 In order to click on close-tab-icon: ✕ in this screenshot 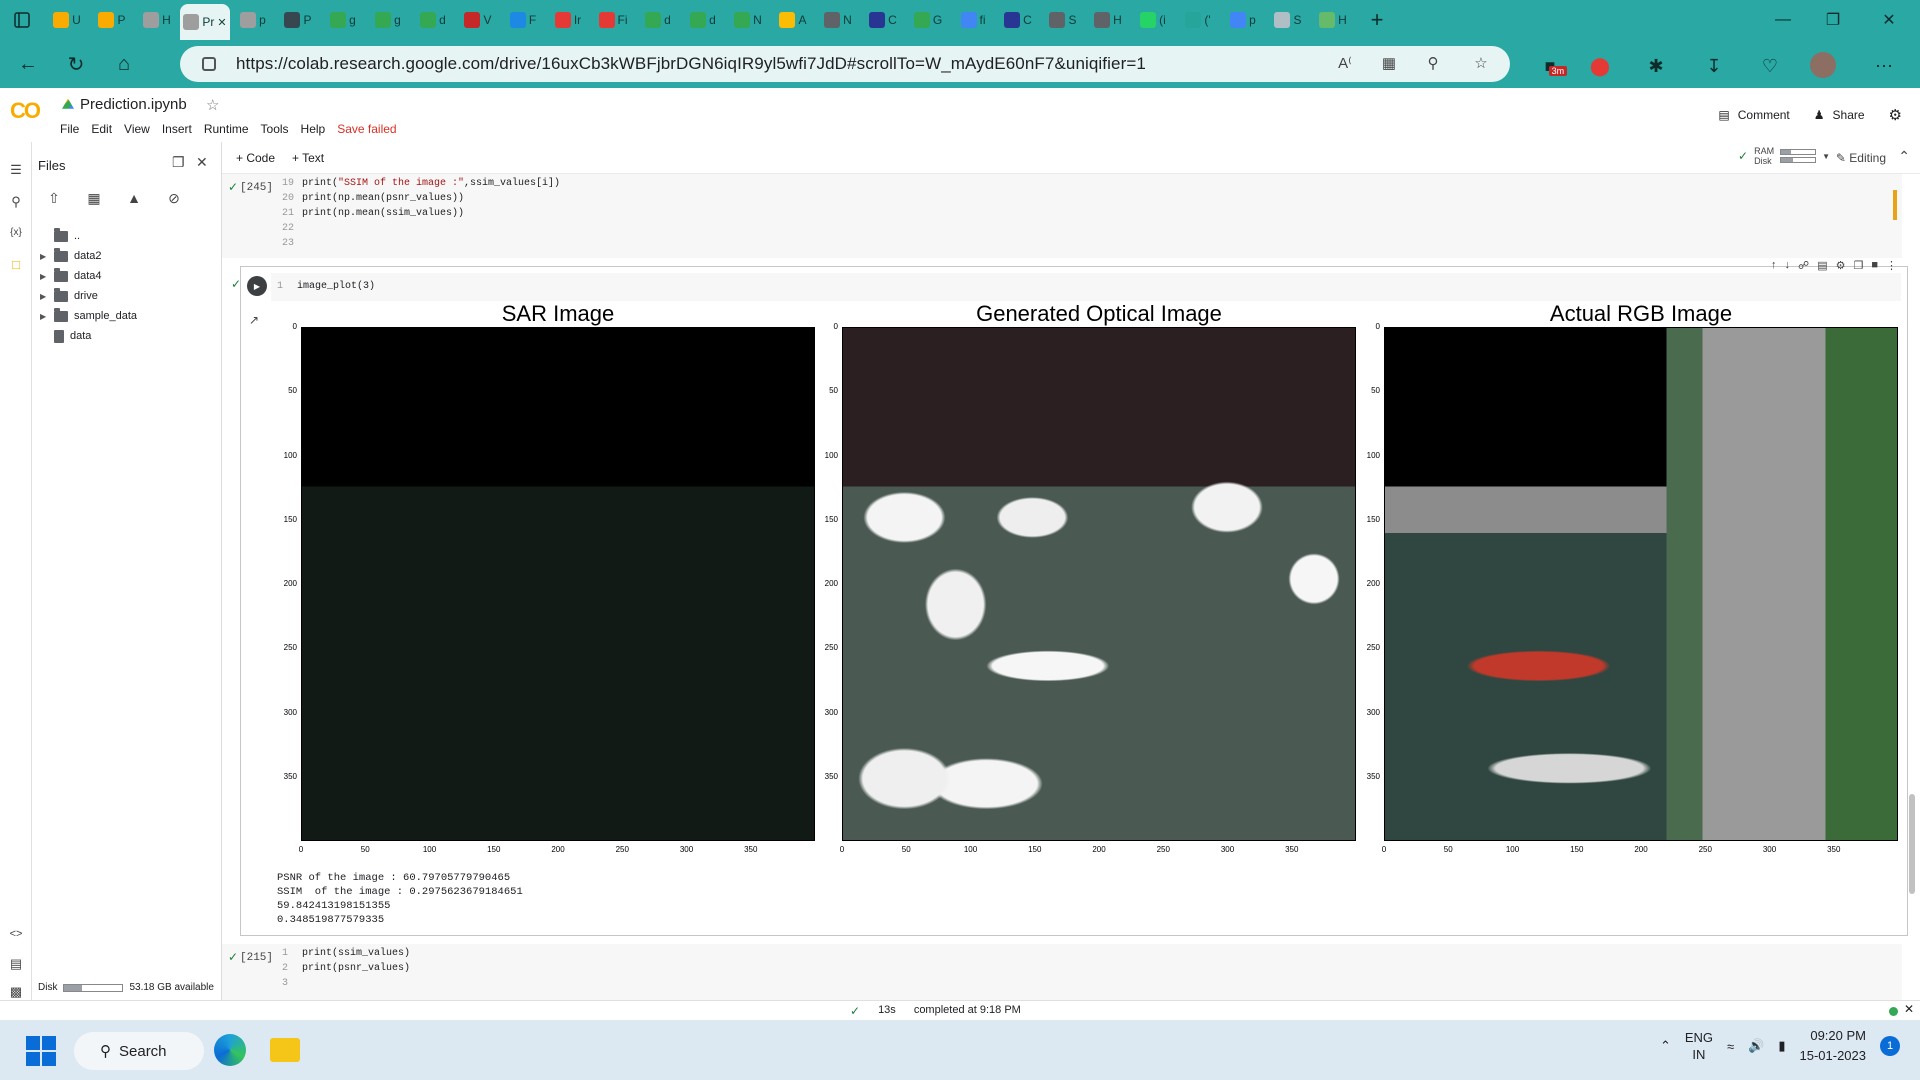, I will do `click(221, 22)`.